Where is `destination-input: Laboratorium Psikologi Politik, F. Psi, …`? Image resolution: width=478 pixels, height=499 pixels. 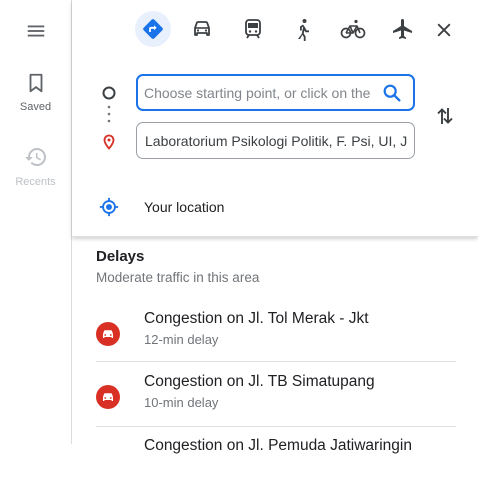
destination-input: Laboratorium Psikologi Politik, F. Psi, … is located at coordinates (272, 141).